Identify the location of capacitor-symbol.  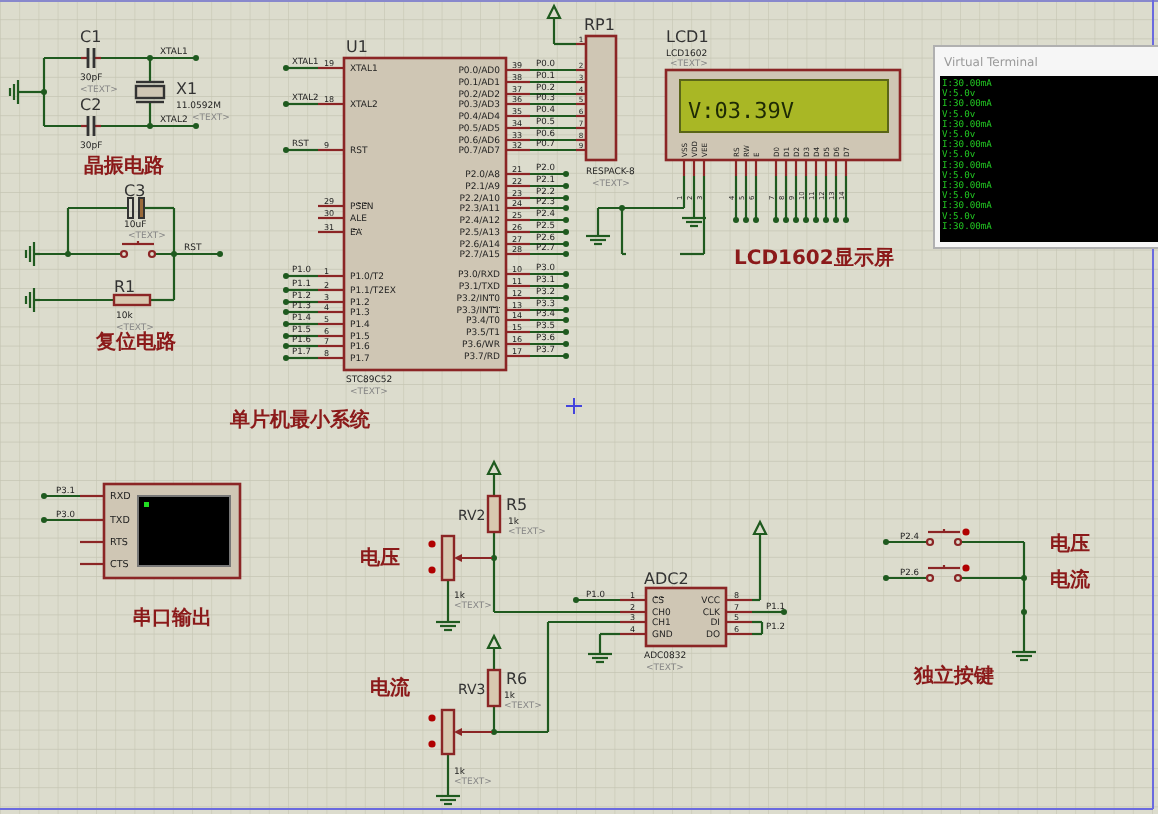
(91, 126).